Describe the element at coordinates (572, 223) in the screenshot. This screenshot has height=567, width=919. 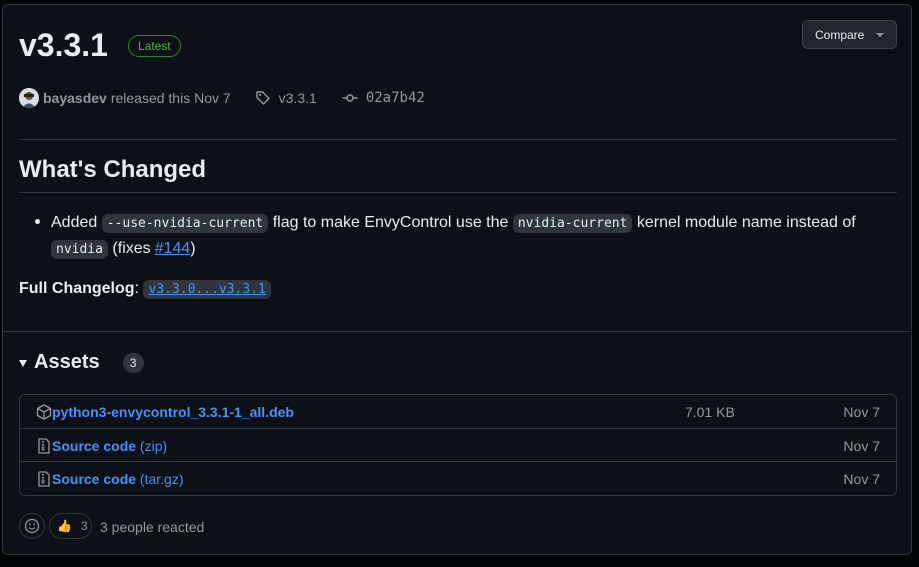
I see `code-nvidia-current: nvidia-current` at that location.